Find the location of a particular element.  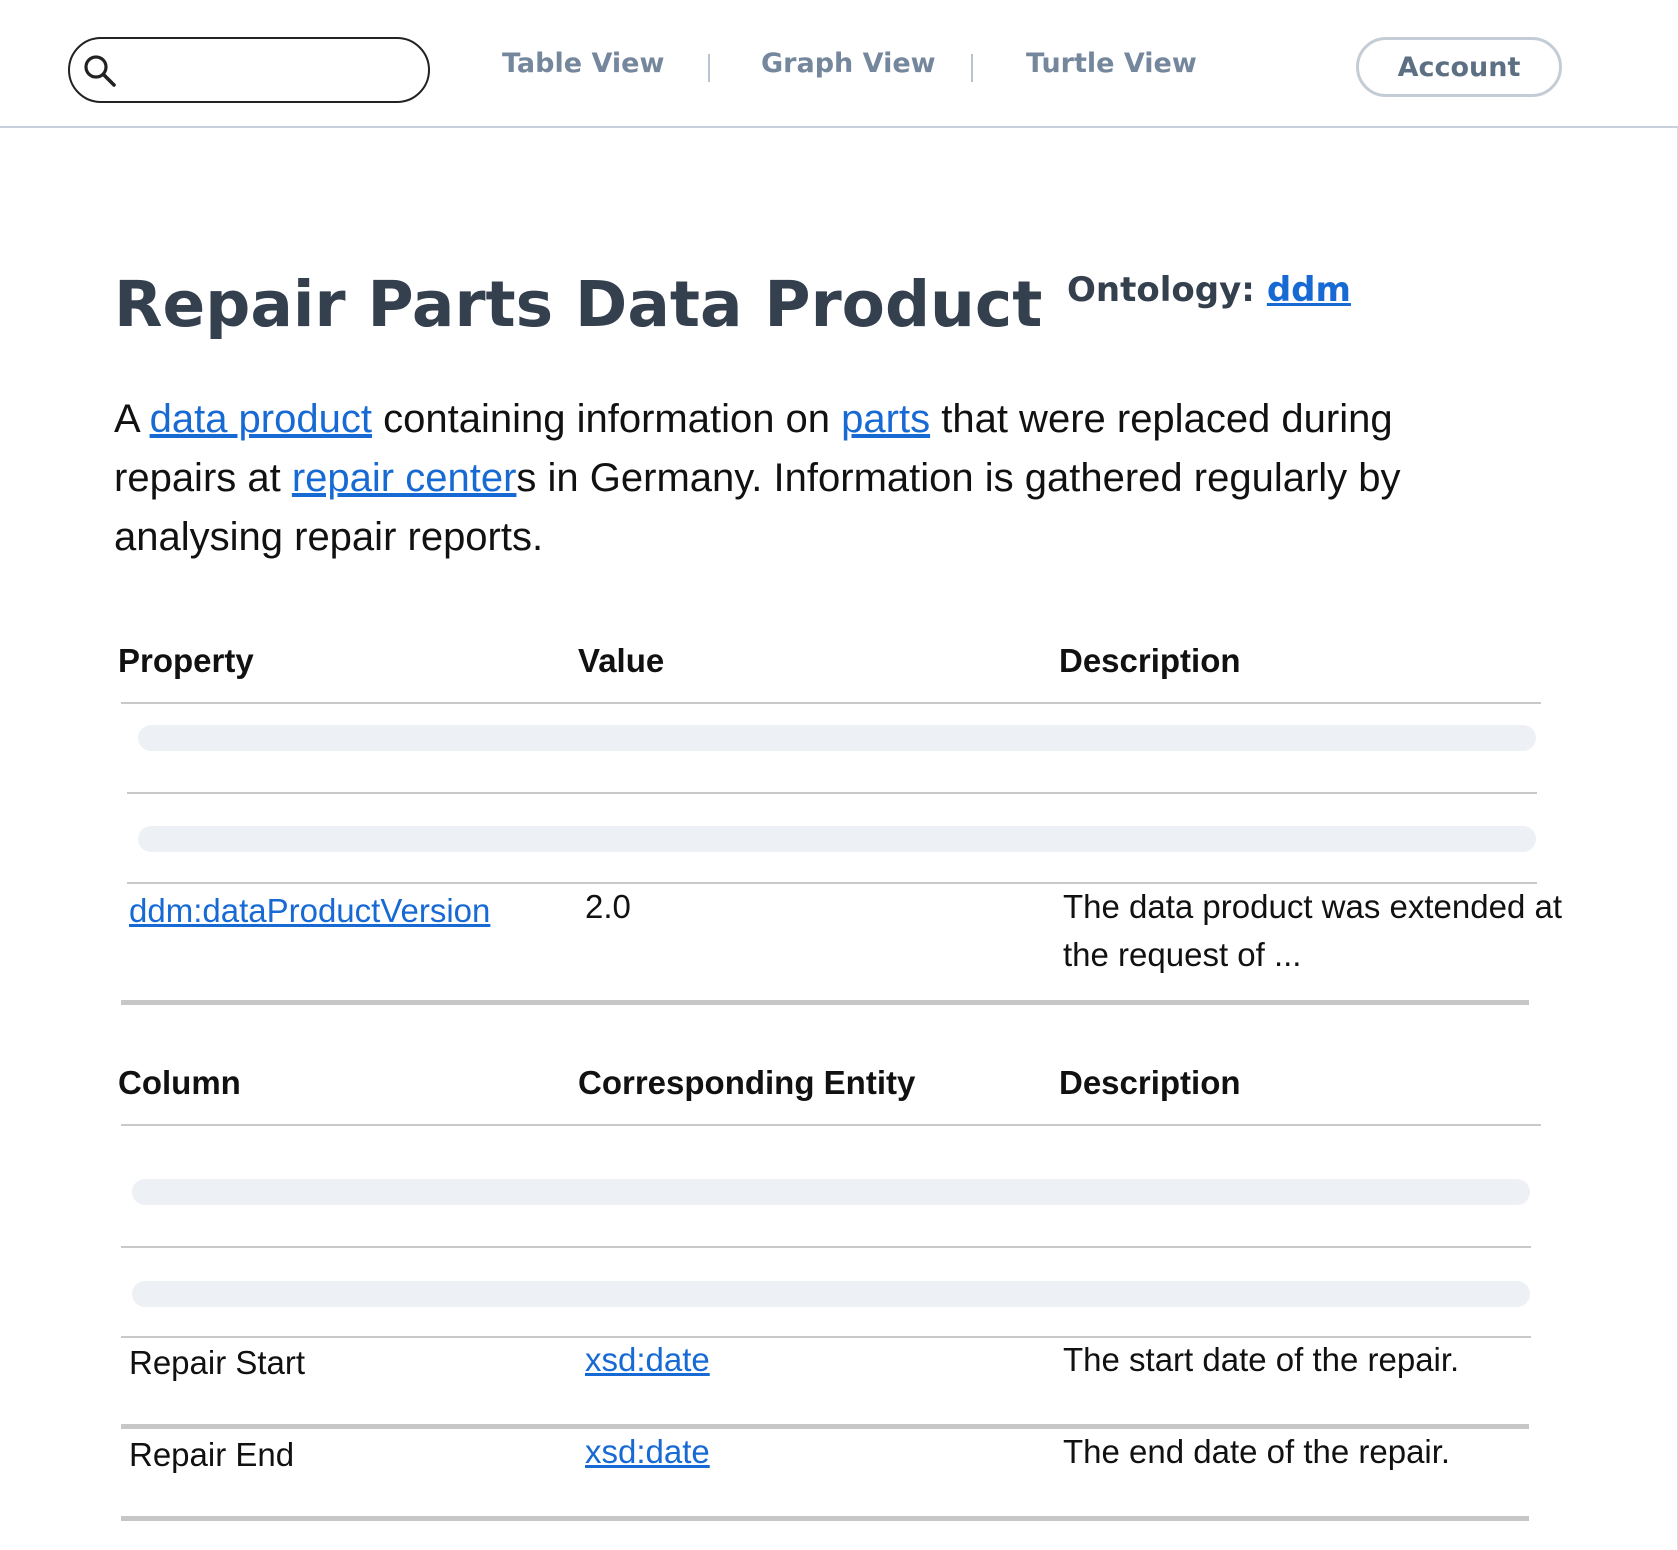

search-box is located at coordinates (249, 70).